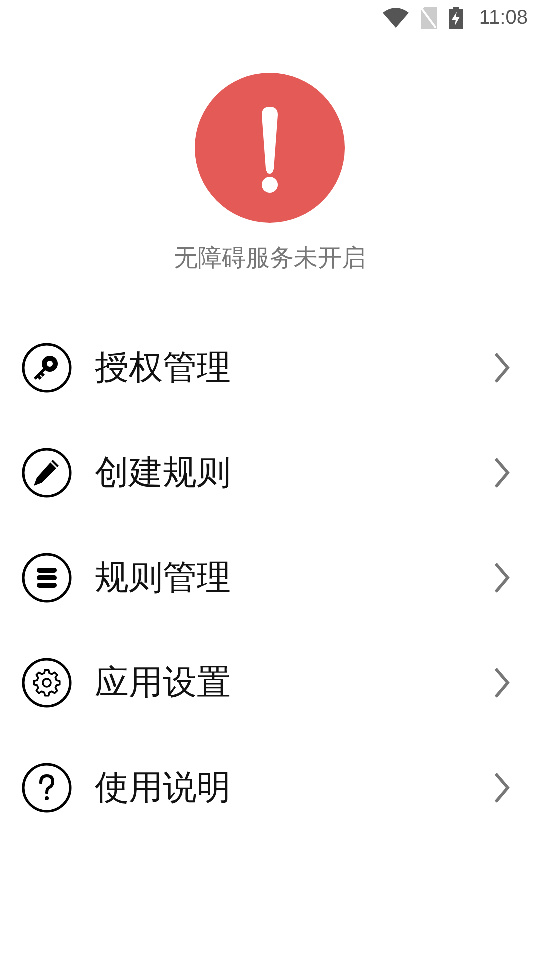 This screenshot has height=960, width=540. What do you see at coordinates (270, 472) in the screenshot?
I see `menu-item: 创建规则` at bounding box center [270, 472].